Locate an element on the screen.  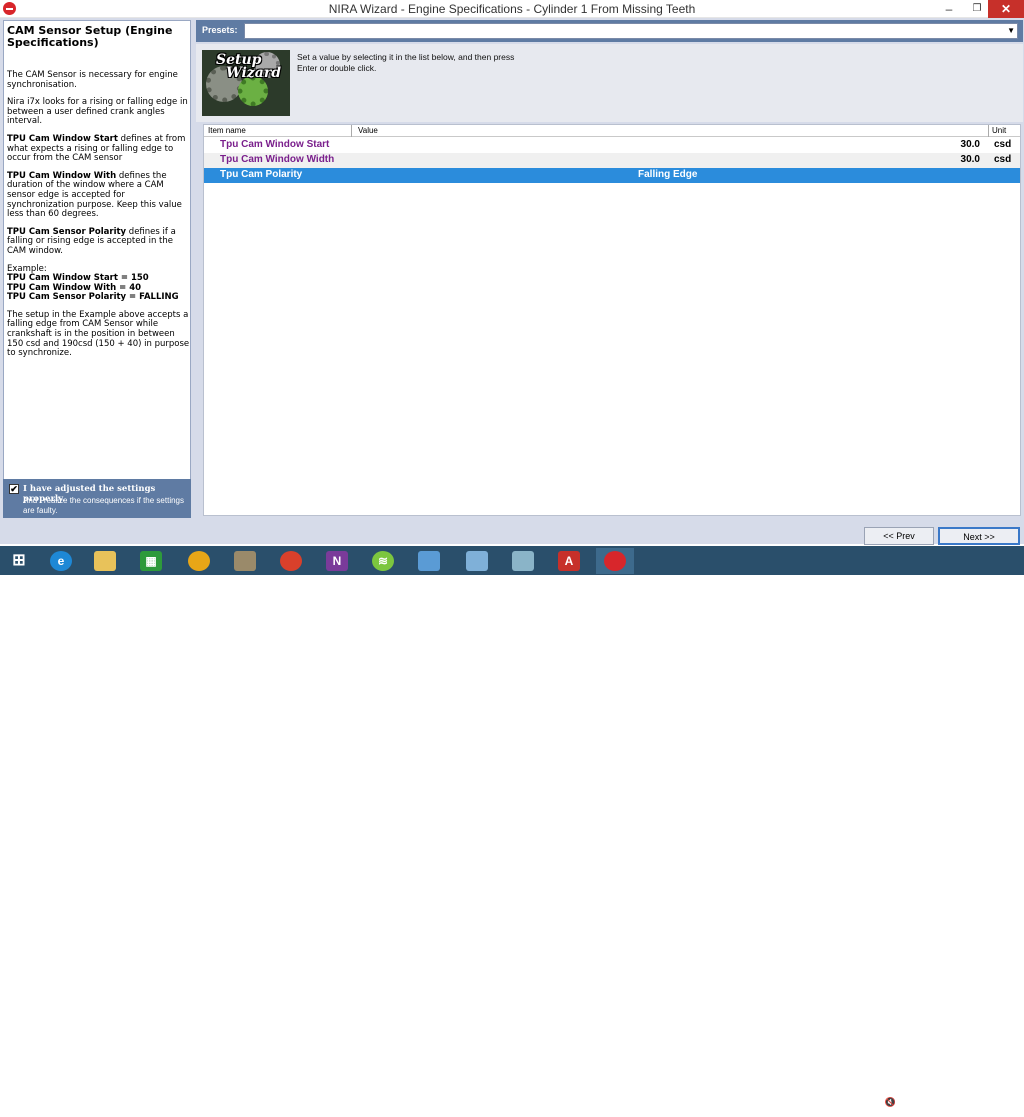
spotify-icon: ≋ is located at coordinates (383, 561).